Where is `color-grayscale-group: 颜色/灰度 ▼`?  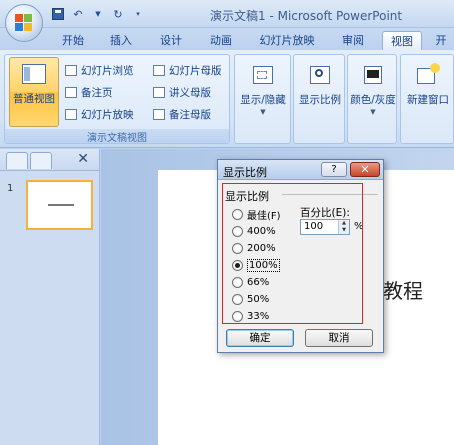
color-grayscale-group: 颜色/灰度 ▼ is located at coordinates (372, 99).